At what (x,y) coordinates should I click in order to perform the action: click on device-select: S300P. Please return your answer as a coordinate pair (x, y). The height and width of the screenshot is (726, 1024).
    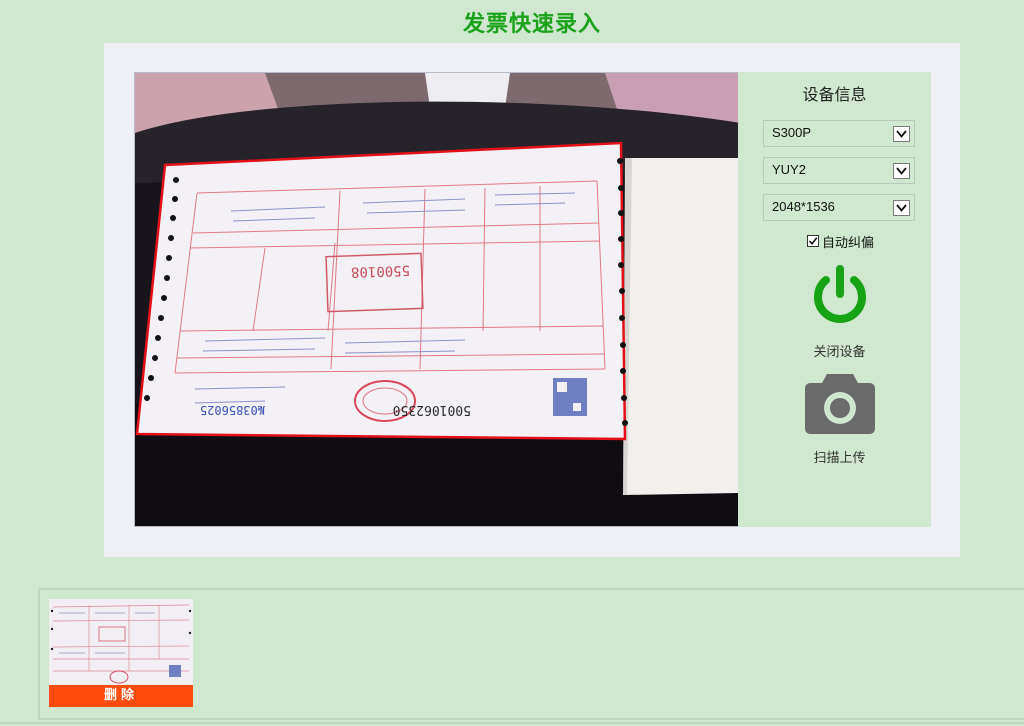
    Looking at the image, I should click on (839, 133).